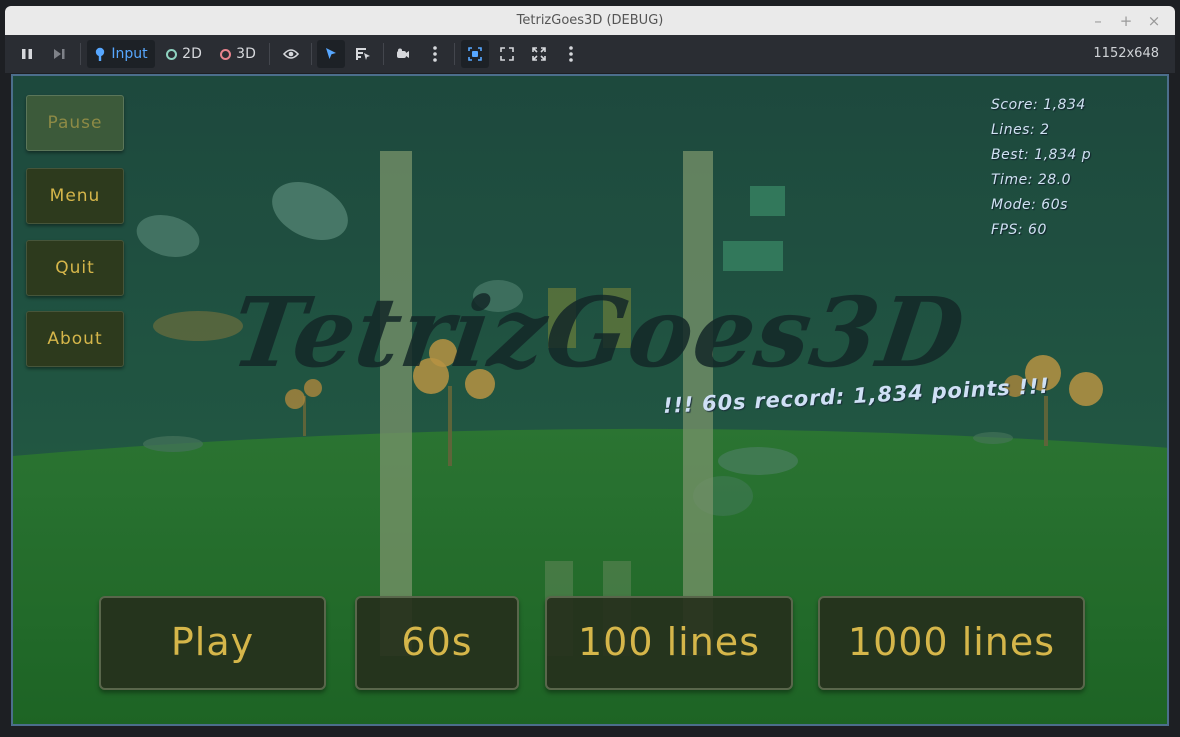 The width and height of the screenshot is (1180, 737). I want to click on mode-100-lines-button: 100 lines, so click(669, 643).